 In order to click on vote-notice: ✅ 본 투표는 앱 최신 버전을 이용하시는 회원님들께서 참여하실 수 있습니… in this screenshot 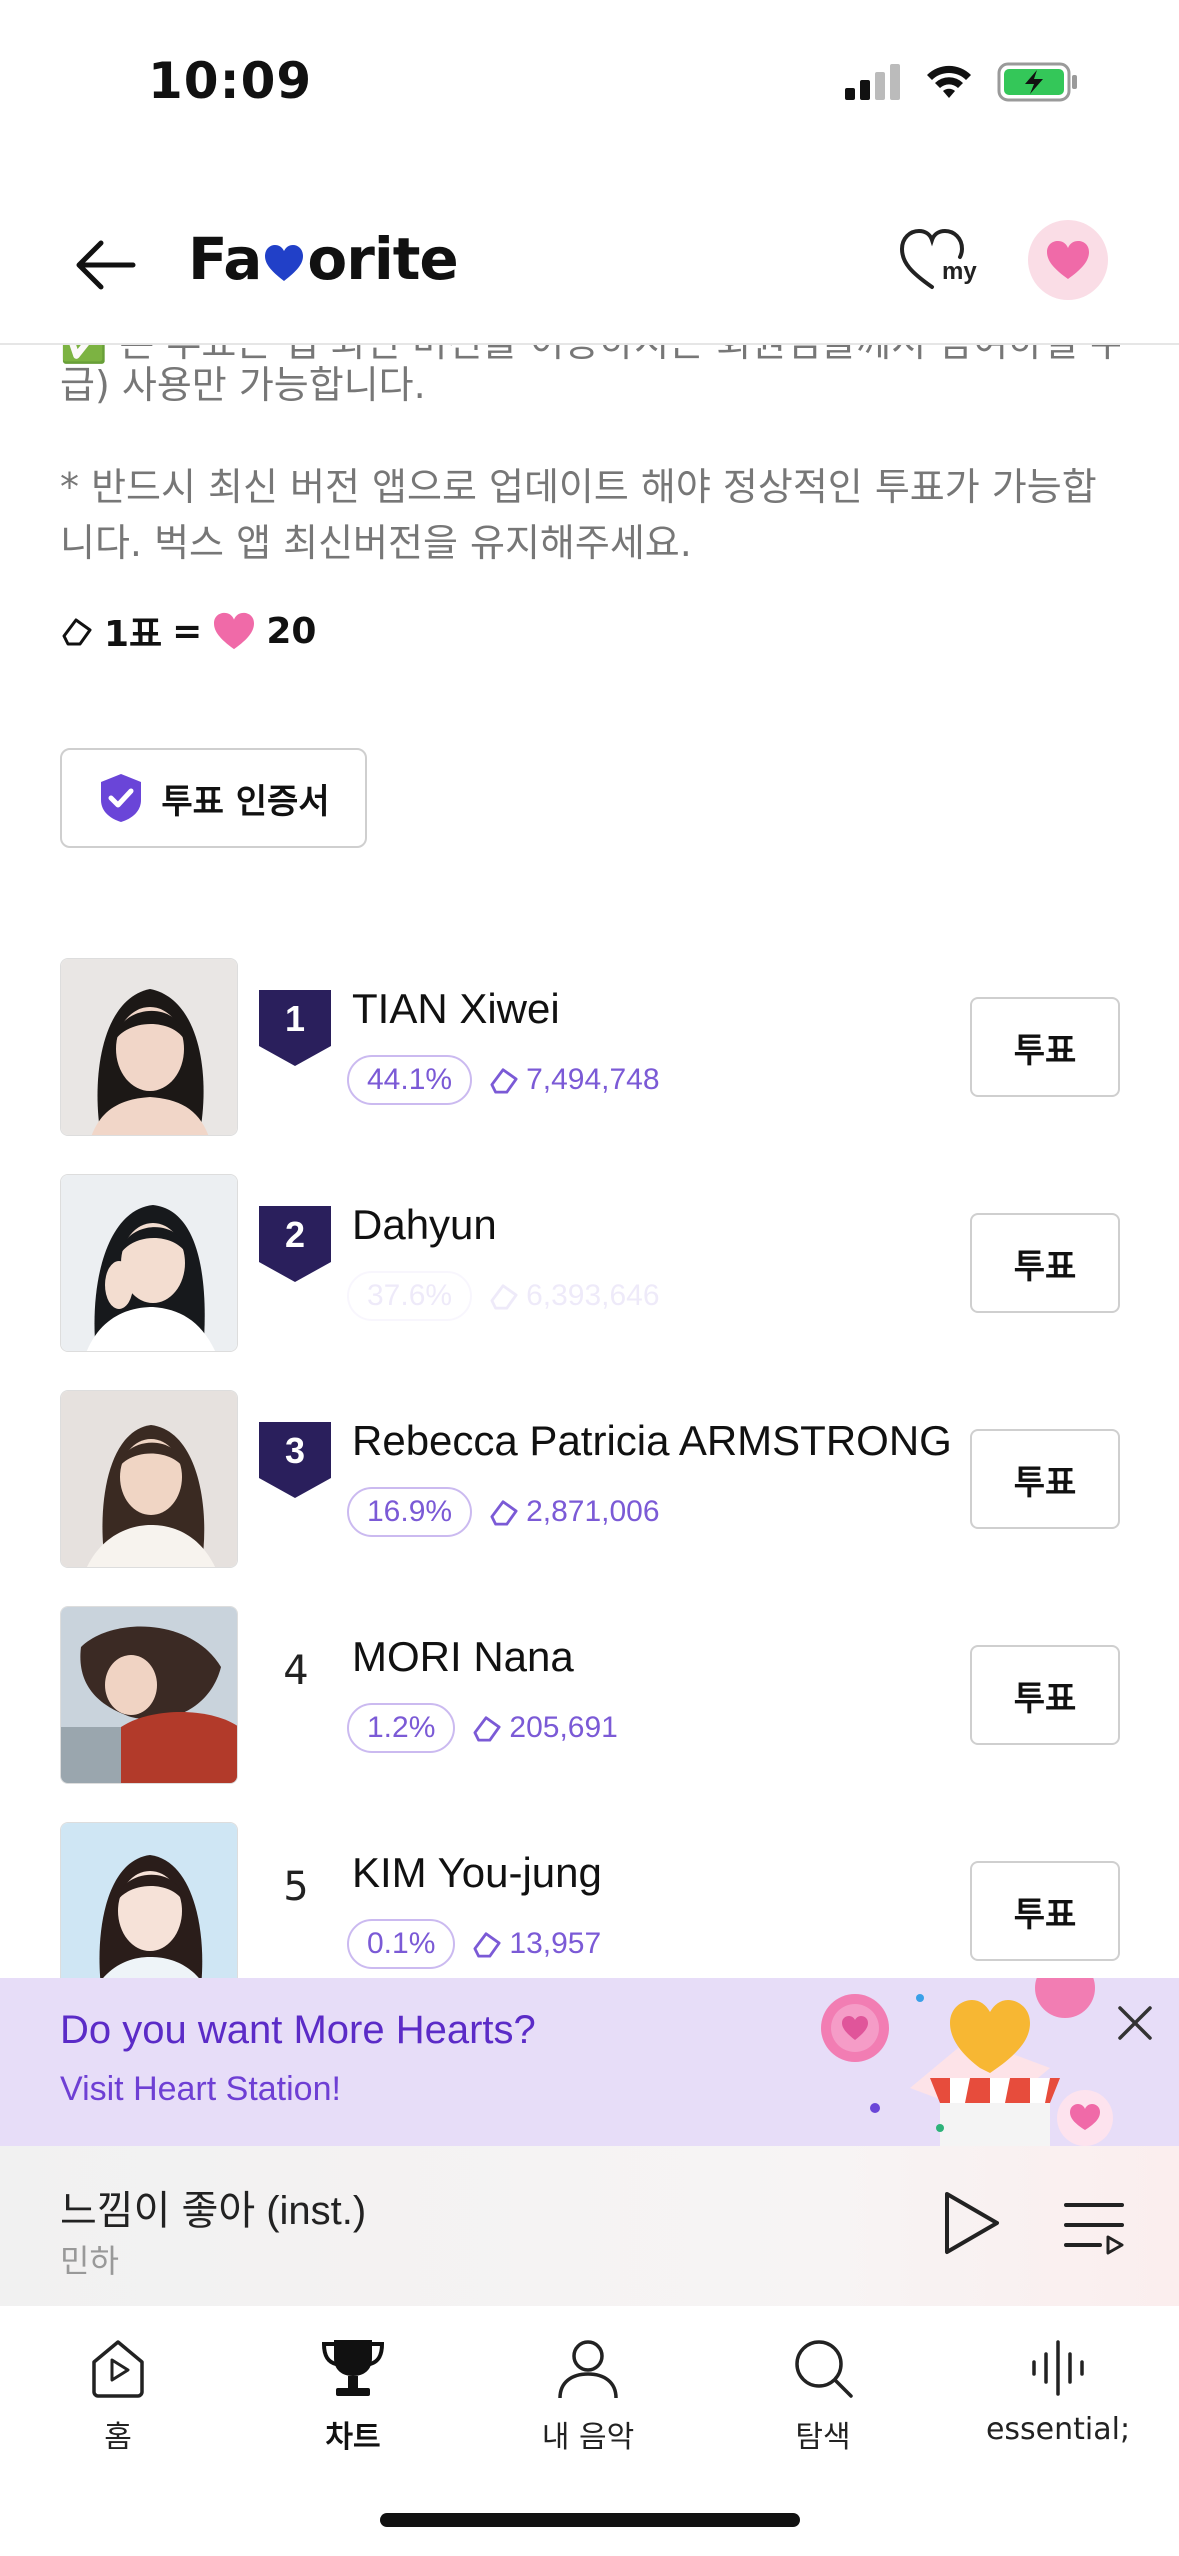, I will do `click(590, 458)`.